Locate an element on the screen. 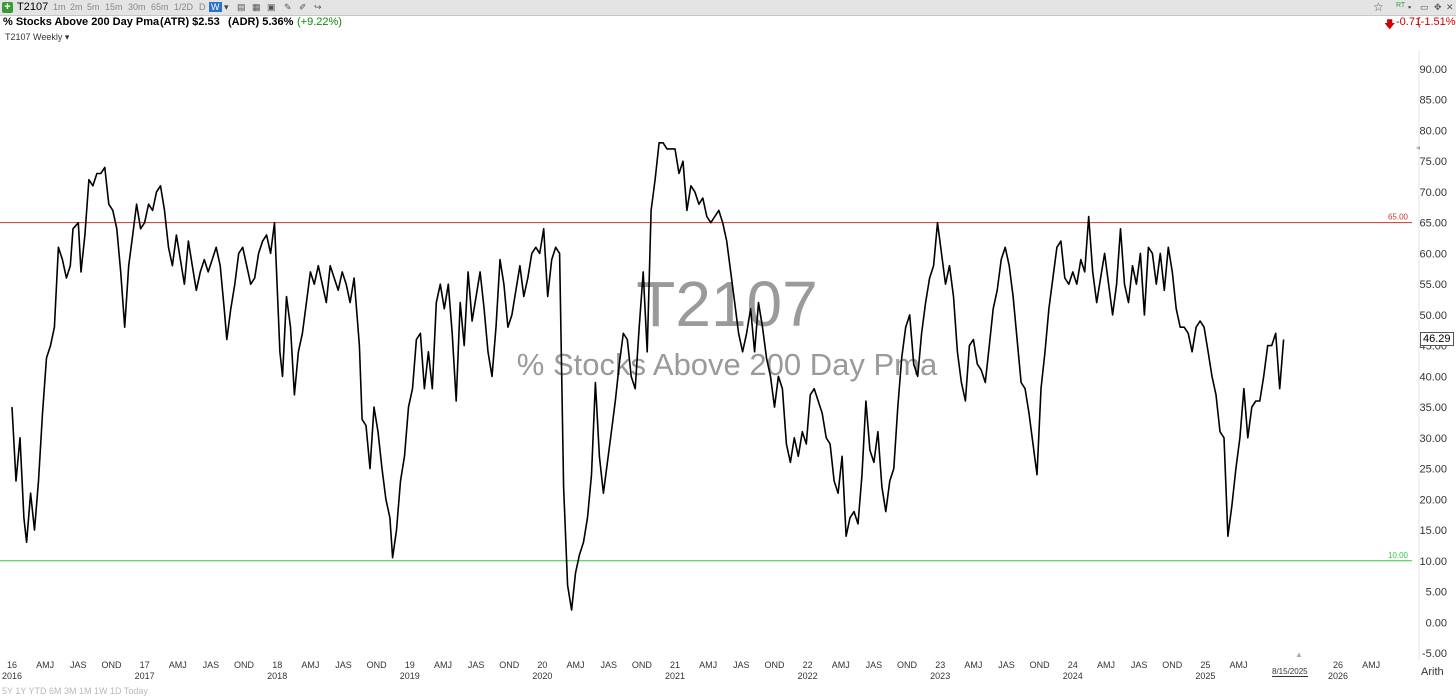 Image resolution: width=1456 pixels, height=698 pixels. x-tick-year-label: 2021 is located at coordinates (675, 676).